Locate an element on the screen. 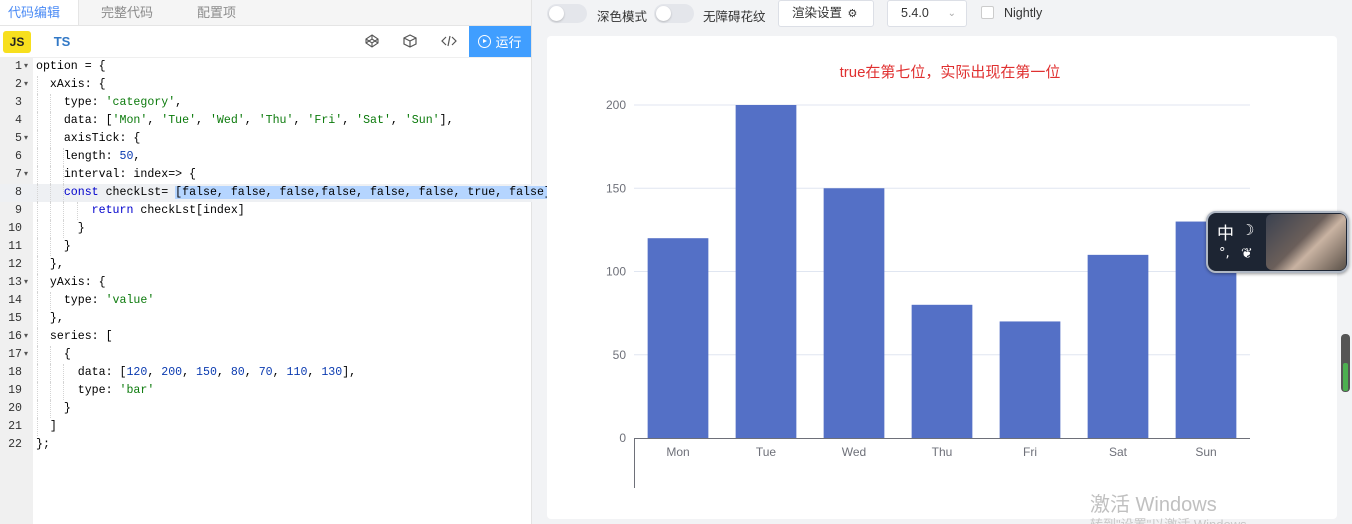  dark-mode-toggle is located at coordinates (567, 13).